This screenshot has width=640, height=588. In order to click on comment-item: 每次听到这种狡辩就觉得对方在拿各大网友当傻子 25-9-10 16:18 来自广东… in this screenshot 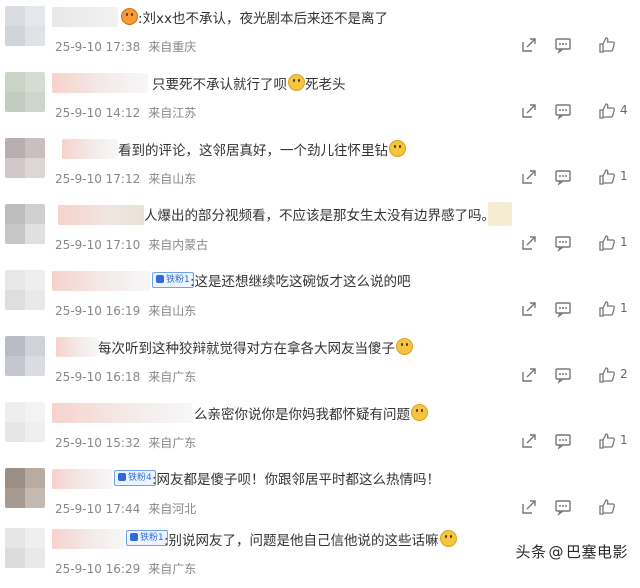, I will do `click(320, 363)`.